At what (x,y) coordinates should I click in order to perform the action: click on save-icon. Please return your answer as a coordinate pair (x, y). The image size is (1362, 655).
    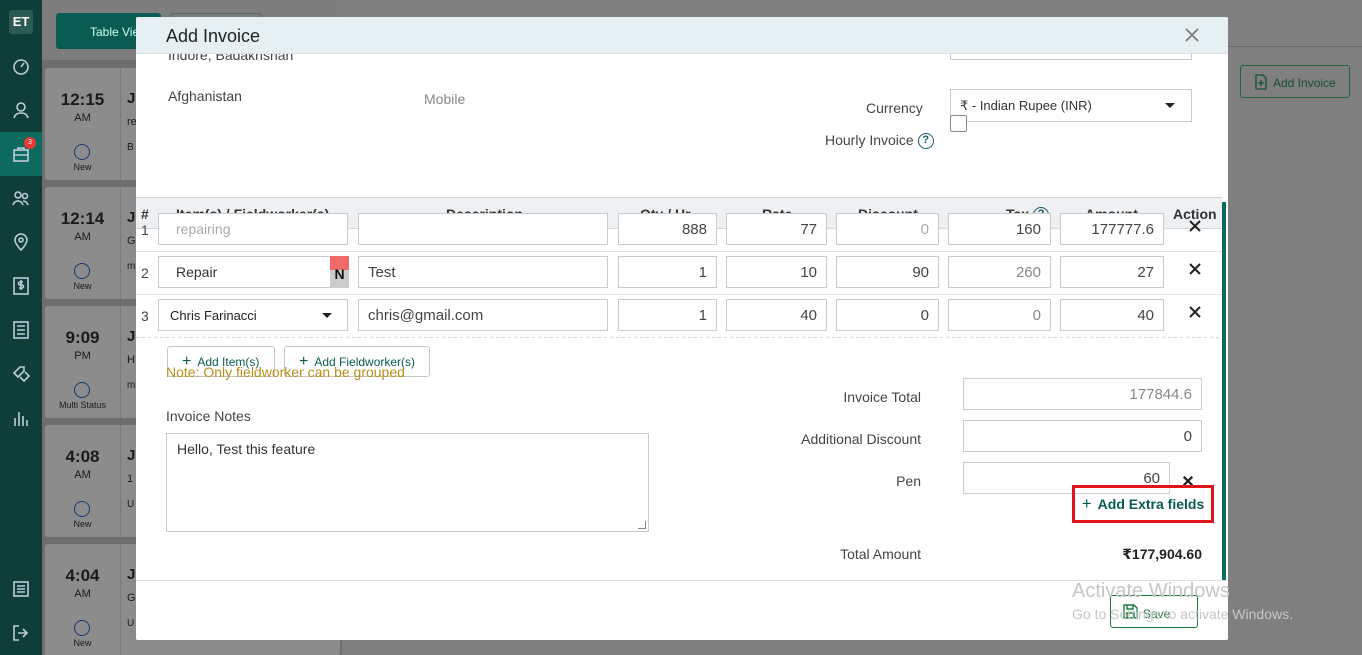
    Looking at the image, I should click on (1130, 611).